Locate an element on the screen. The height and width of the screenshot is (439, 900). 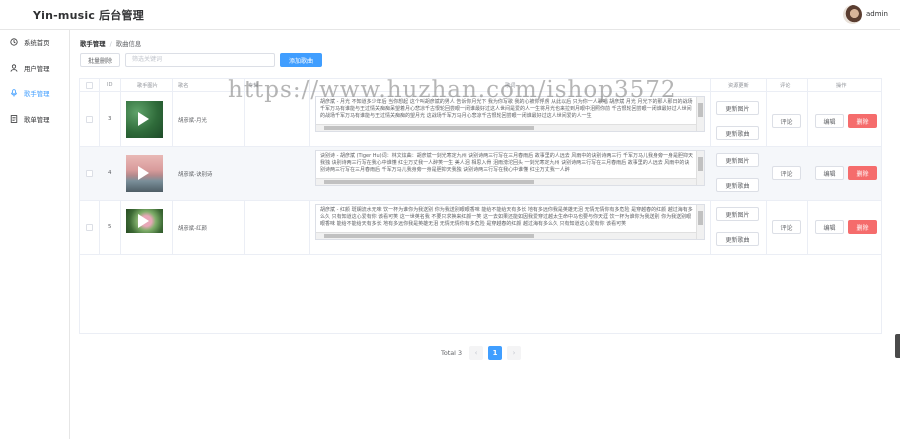
next-page-button: › is located at coordinates (514, 353).